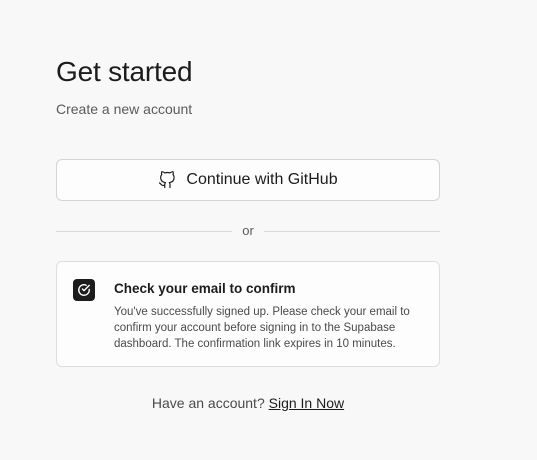  Describe the element at coordinates (306, 403) in the screenshot. I see `sign-in-link: Sign In Now` at that location.